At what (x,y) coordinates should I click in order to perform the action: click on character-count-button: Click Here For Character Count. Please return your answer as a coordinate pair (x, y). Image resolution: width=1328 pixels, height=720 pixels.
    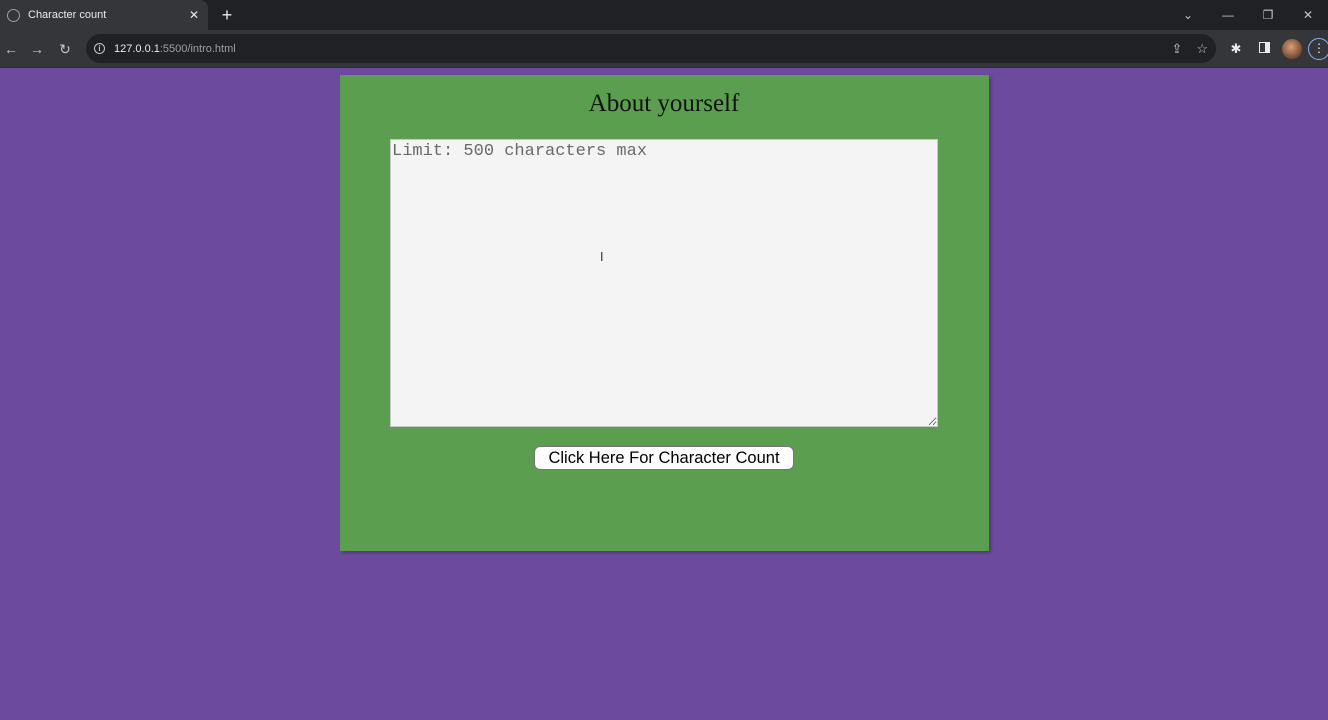
    Looking at the image, I should click on (664, 458).